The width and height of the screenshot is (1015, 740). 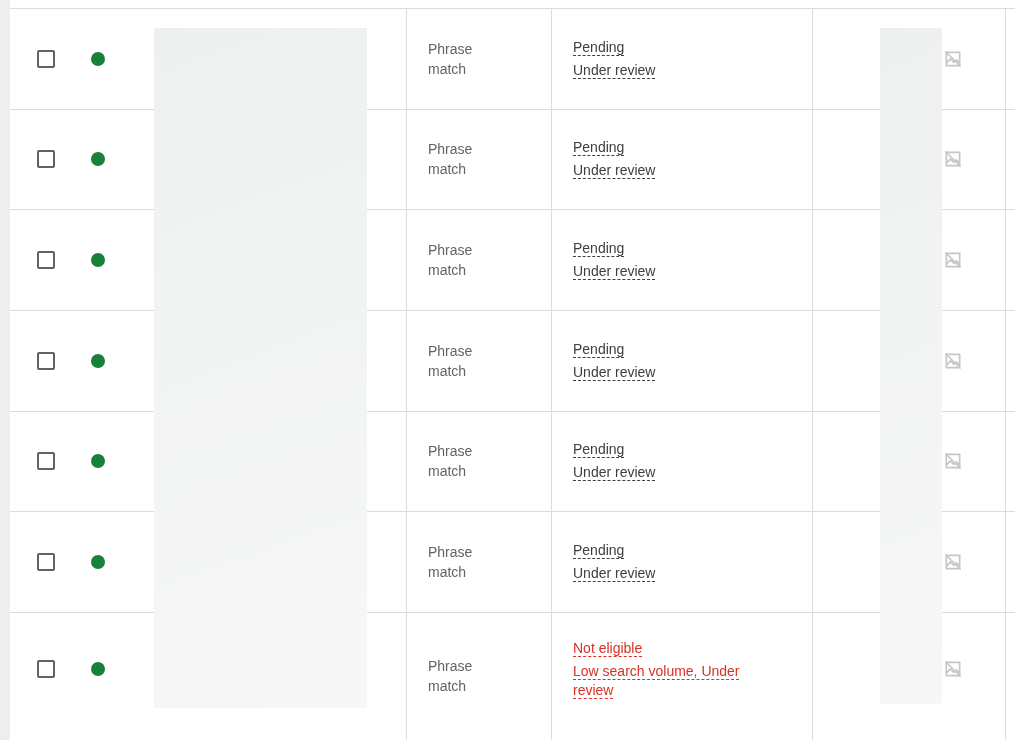 I want to click on status-reason: Low search volume, Under review, so click(x=673, y=680).